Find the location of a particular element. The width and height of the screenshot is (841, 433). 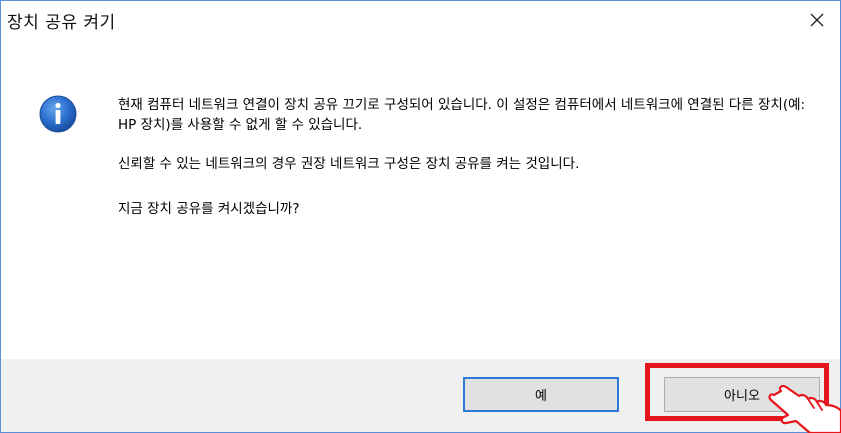

yes-button: 예 is located at coordinates (541, 394).